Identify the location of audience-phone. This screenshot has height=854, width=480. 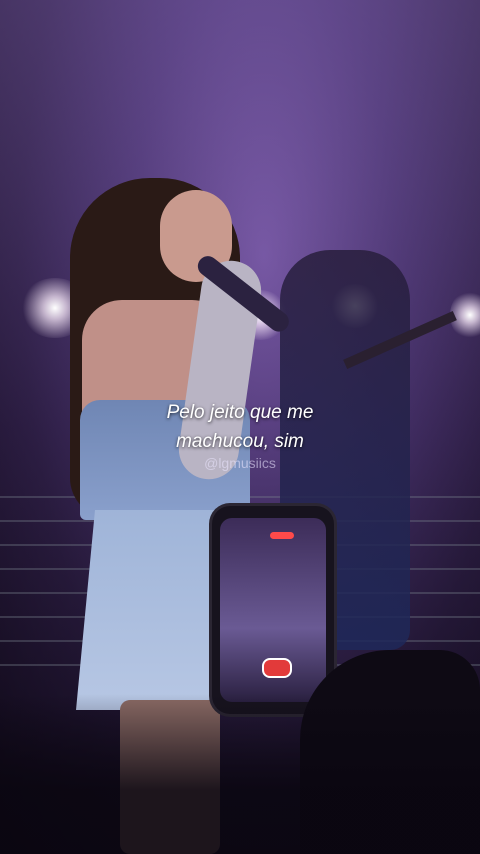
(273, 610).